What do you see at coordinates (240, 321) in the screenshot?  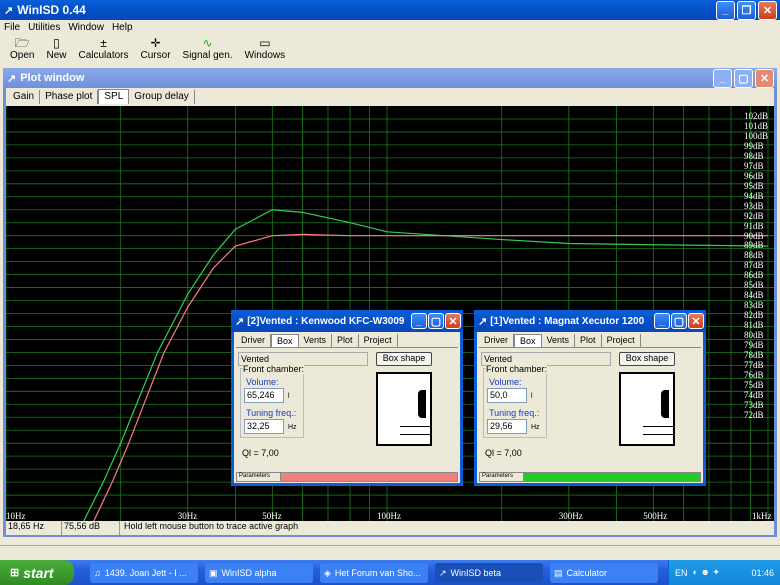 I see `dialog-icon: ↗` at bounding box center [240, 321].